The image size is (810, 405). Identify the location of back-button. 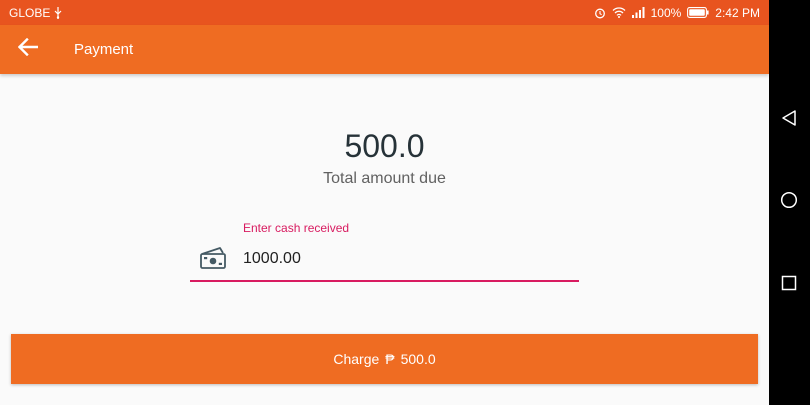
(28, 49).